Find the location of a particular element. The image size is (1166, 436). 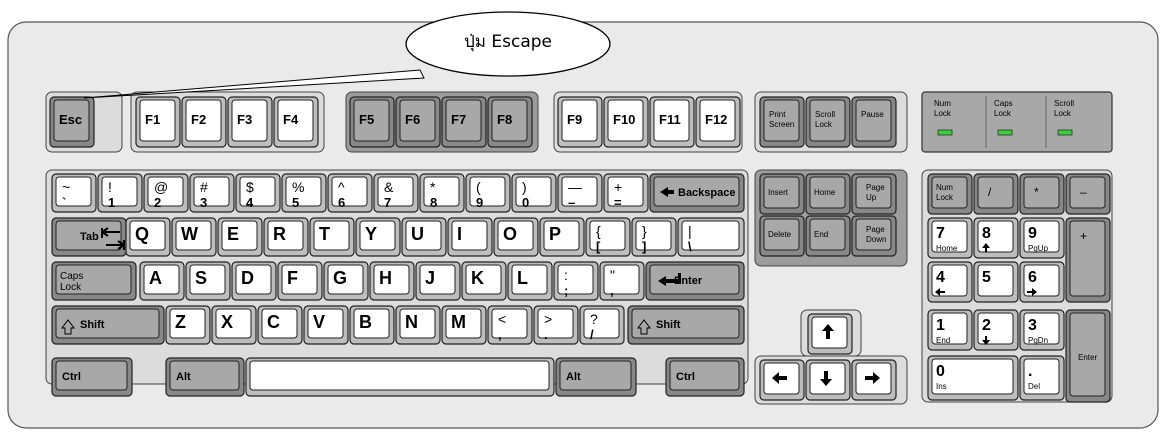

key-r: R is located at coordinates (286, 237).